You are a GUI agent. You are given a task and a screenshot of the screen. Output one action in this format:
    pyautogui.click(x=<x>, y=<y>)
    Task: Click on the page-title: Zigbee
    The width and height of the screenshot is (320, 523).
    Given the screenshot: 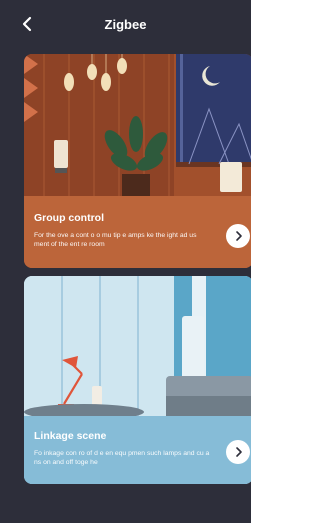 What is the action you would take?
    pyautogui.click(x=125, y=24)
    